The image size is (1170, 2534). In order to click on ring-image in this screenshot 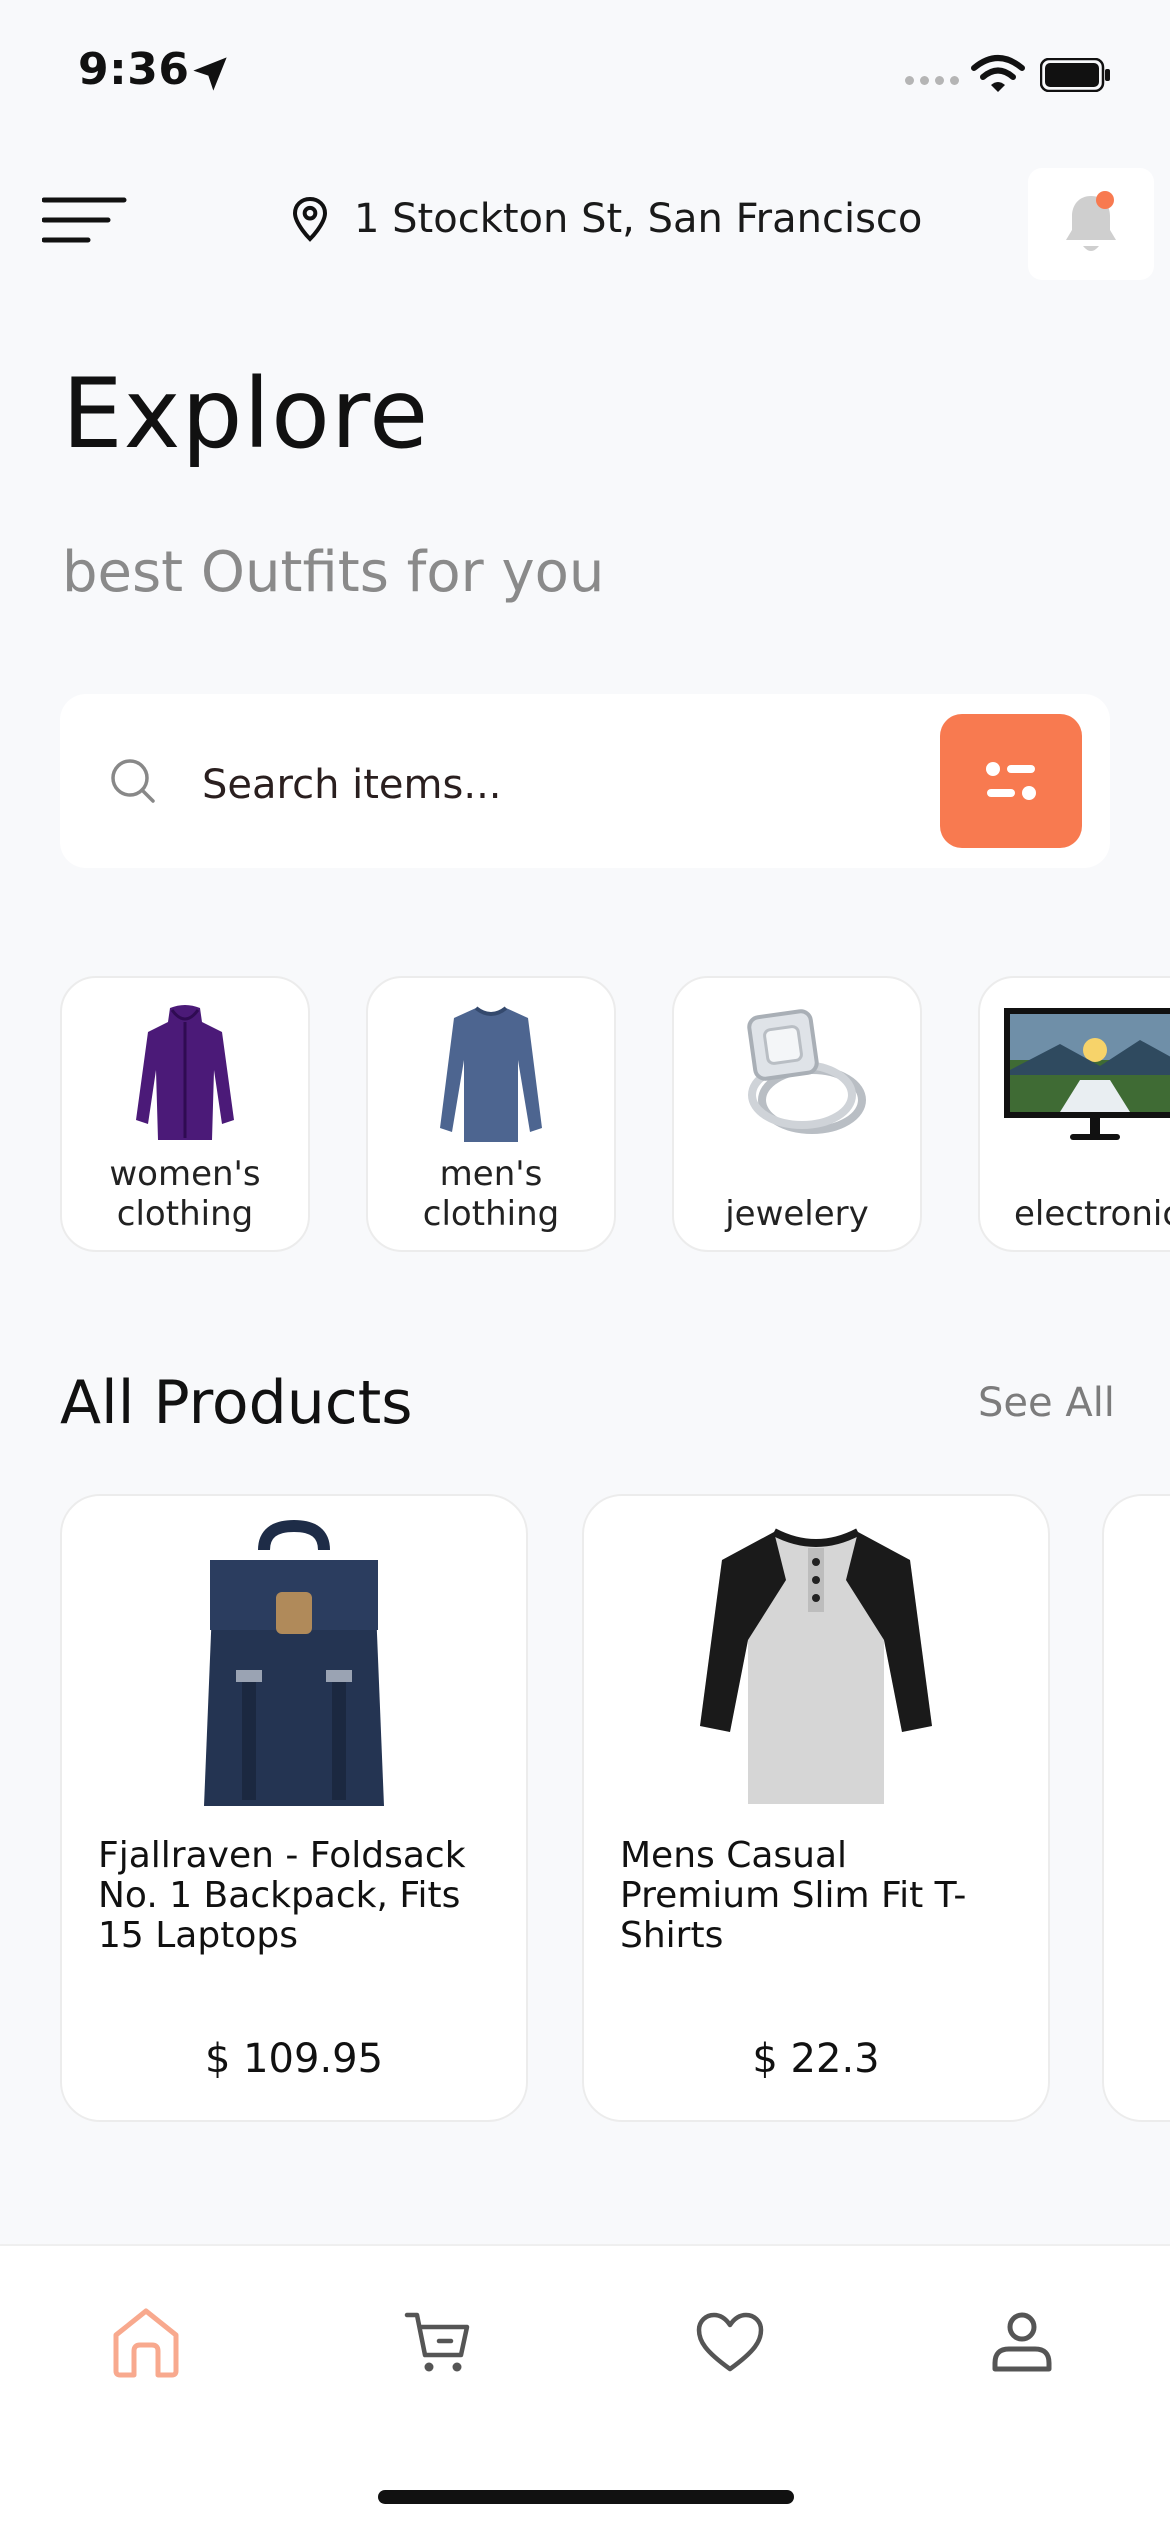, I will do `click(797, 1075)`.